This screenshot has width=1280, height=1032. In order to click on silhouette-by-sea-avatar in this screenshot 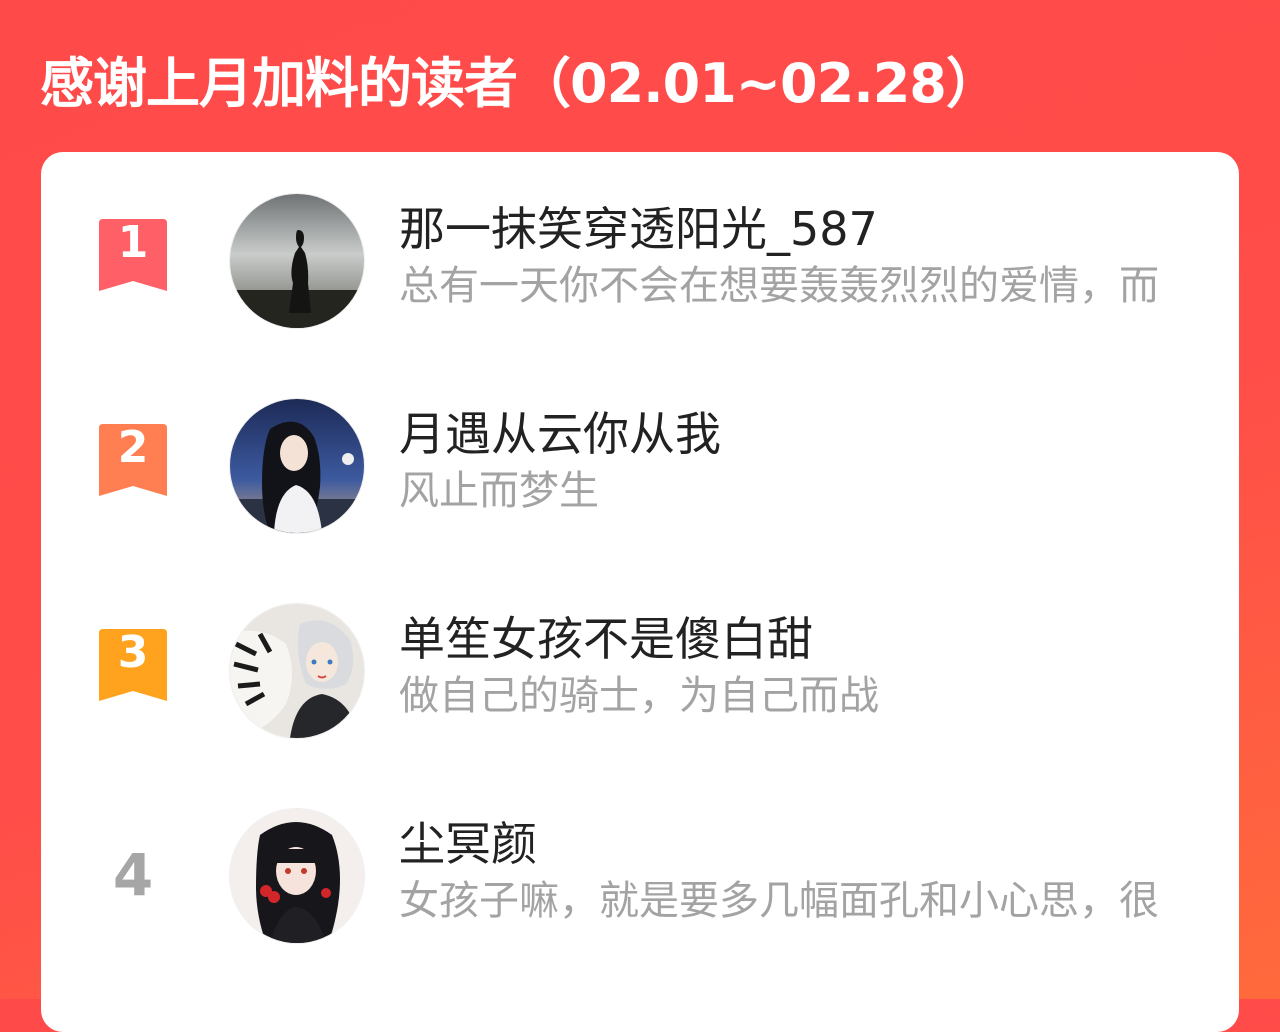, I will do `click(297, 261)`.